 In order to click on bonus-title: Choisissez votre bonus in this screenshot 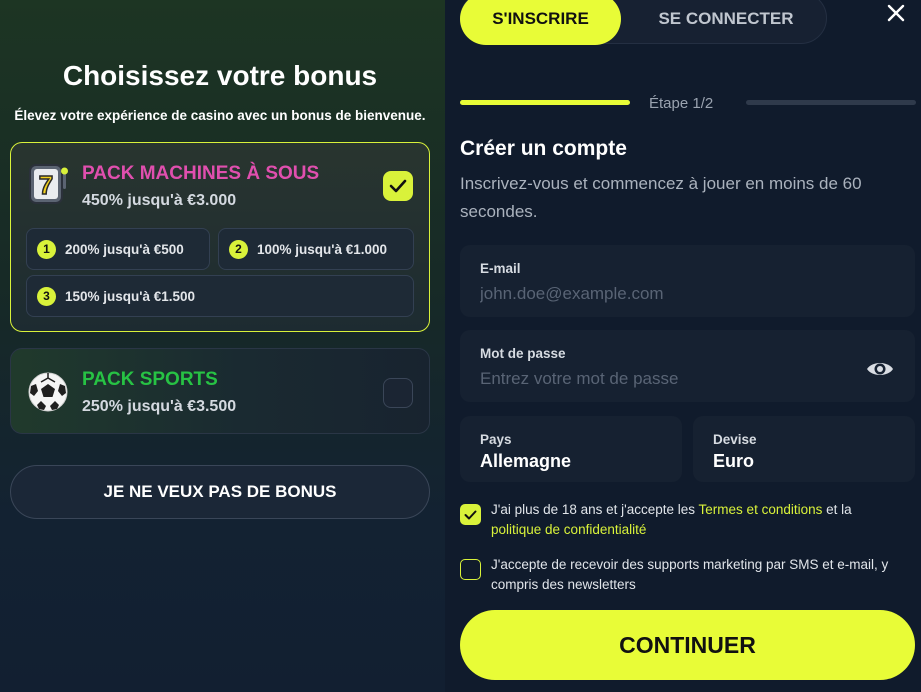, I will do `click(220, 75)`.